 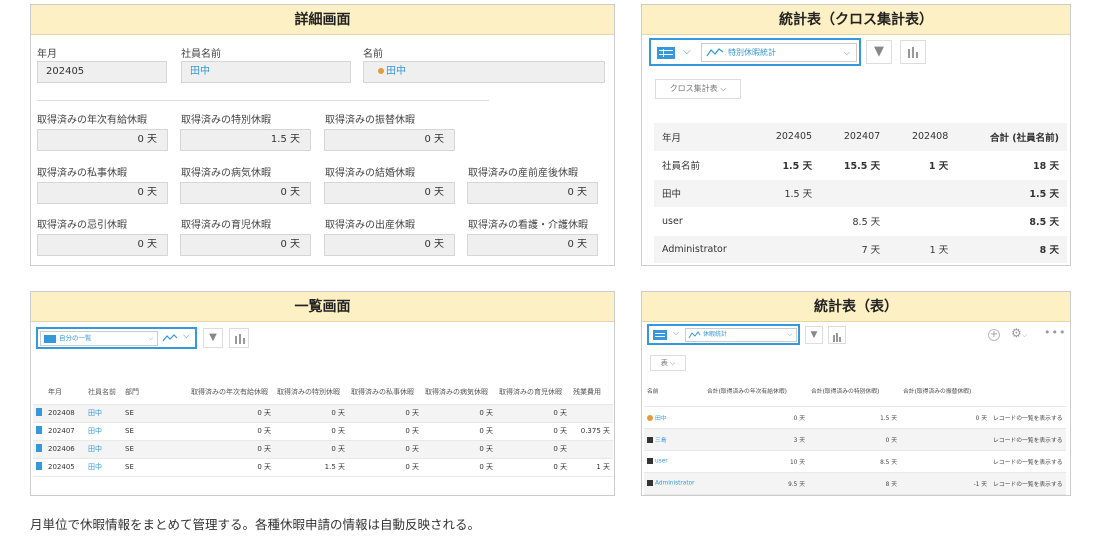 I want to click on caption: 月単位で休暇情報をまとめて管理する。各種休暇申請の情報は自動反映される。, so click(x=255, y=524).